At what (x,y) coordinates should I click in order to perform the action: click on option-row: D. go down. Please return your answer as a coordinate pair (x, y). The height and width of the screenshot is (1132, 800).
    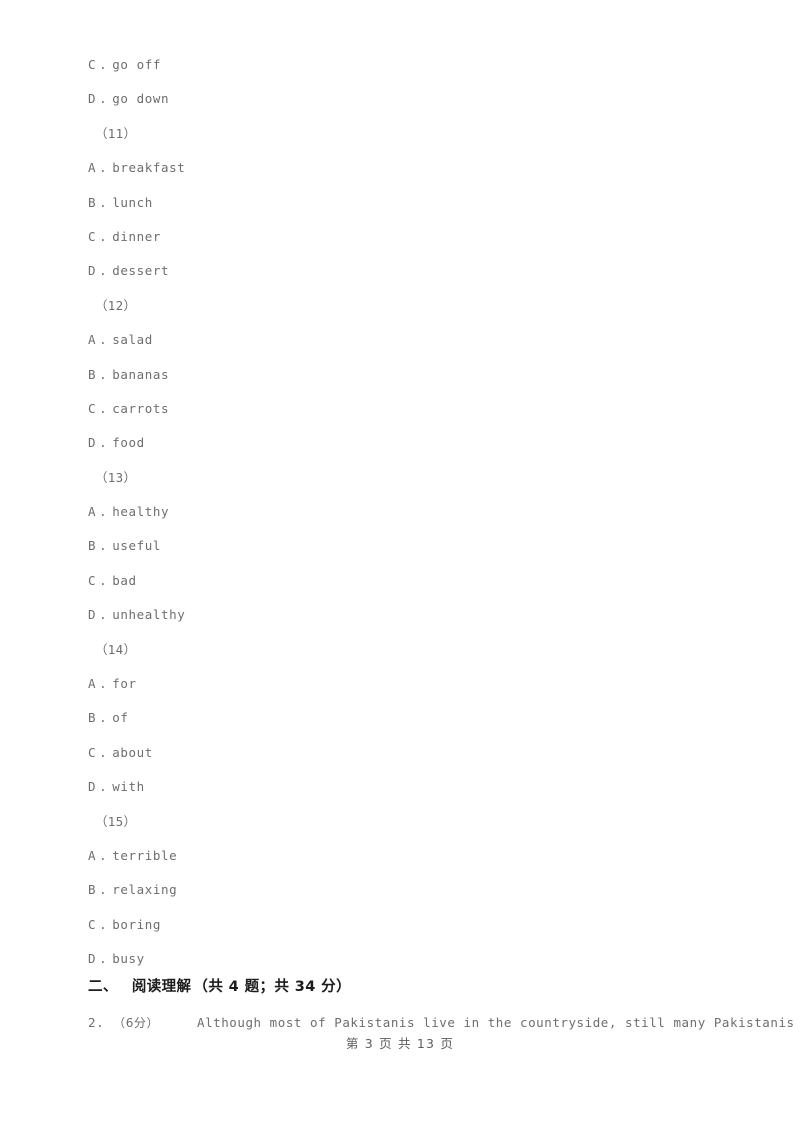
    Looking at the image, I should click on (422, 99).